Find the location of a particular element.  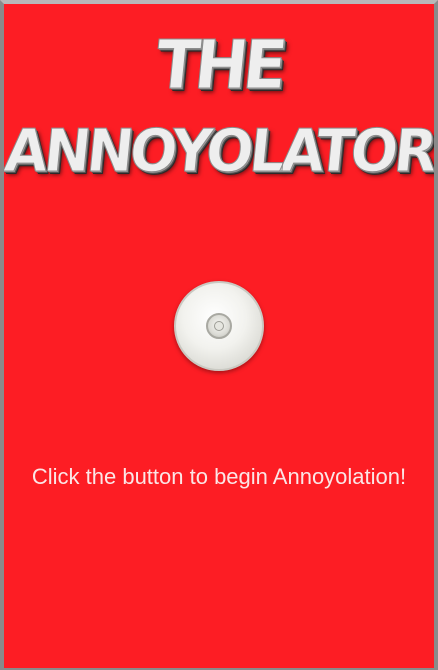

instruction-text: Click the button to begin Annoyolation! is located at coordinates (219, 476).